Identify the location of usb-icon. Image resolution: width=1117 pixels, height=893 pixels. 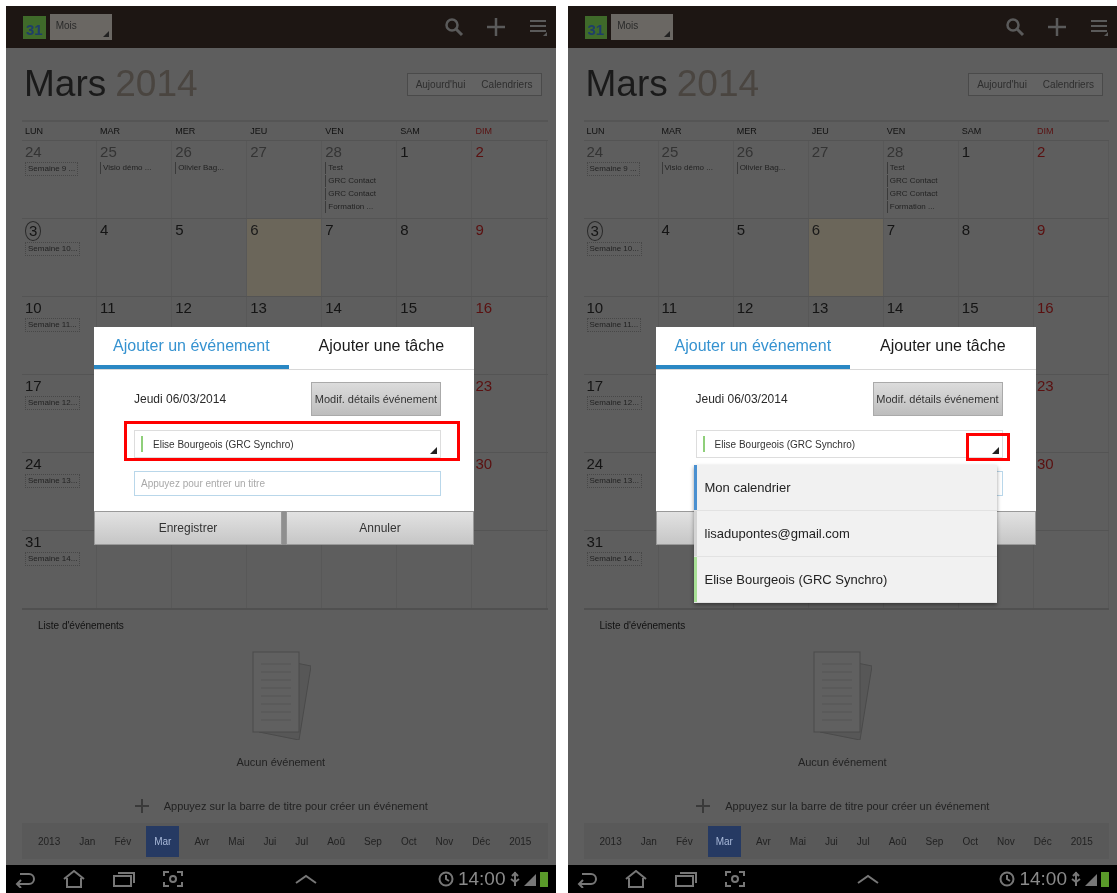
(514, 879).